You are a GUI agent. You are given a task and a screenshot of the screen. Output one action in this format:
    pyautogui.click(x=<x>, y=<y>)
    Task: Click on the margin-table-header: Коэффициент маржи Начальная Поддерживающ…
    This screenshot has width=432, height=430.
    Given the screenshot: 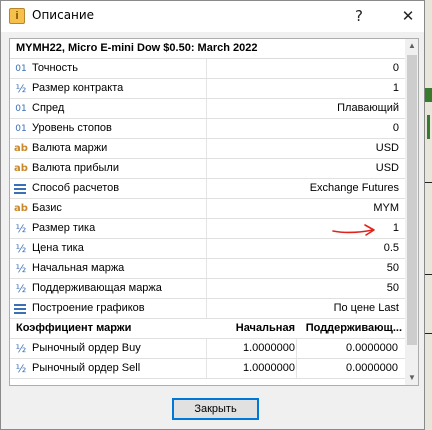 What is the action you would take?
    pyautogui.click(x=207, y=329)
    